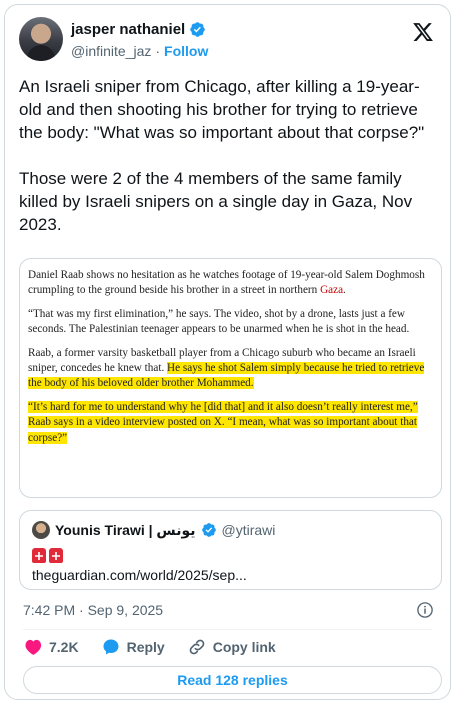 The width and height of the screenshot is (455, 704). Describe the element at coordinates (248, 530) in the screenshot. I see `quoted-author-handle: @ytirawi` at that location.